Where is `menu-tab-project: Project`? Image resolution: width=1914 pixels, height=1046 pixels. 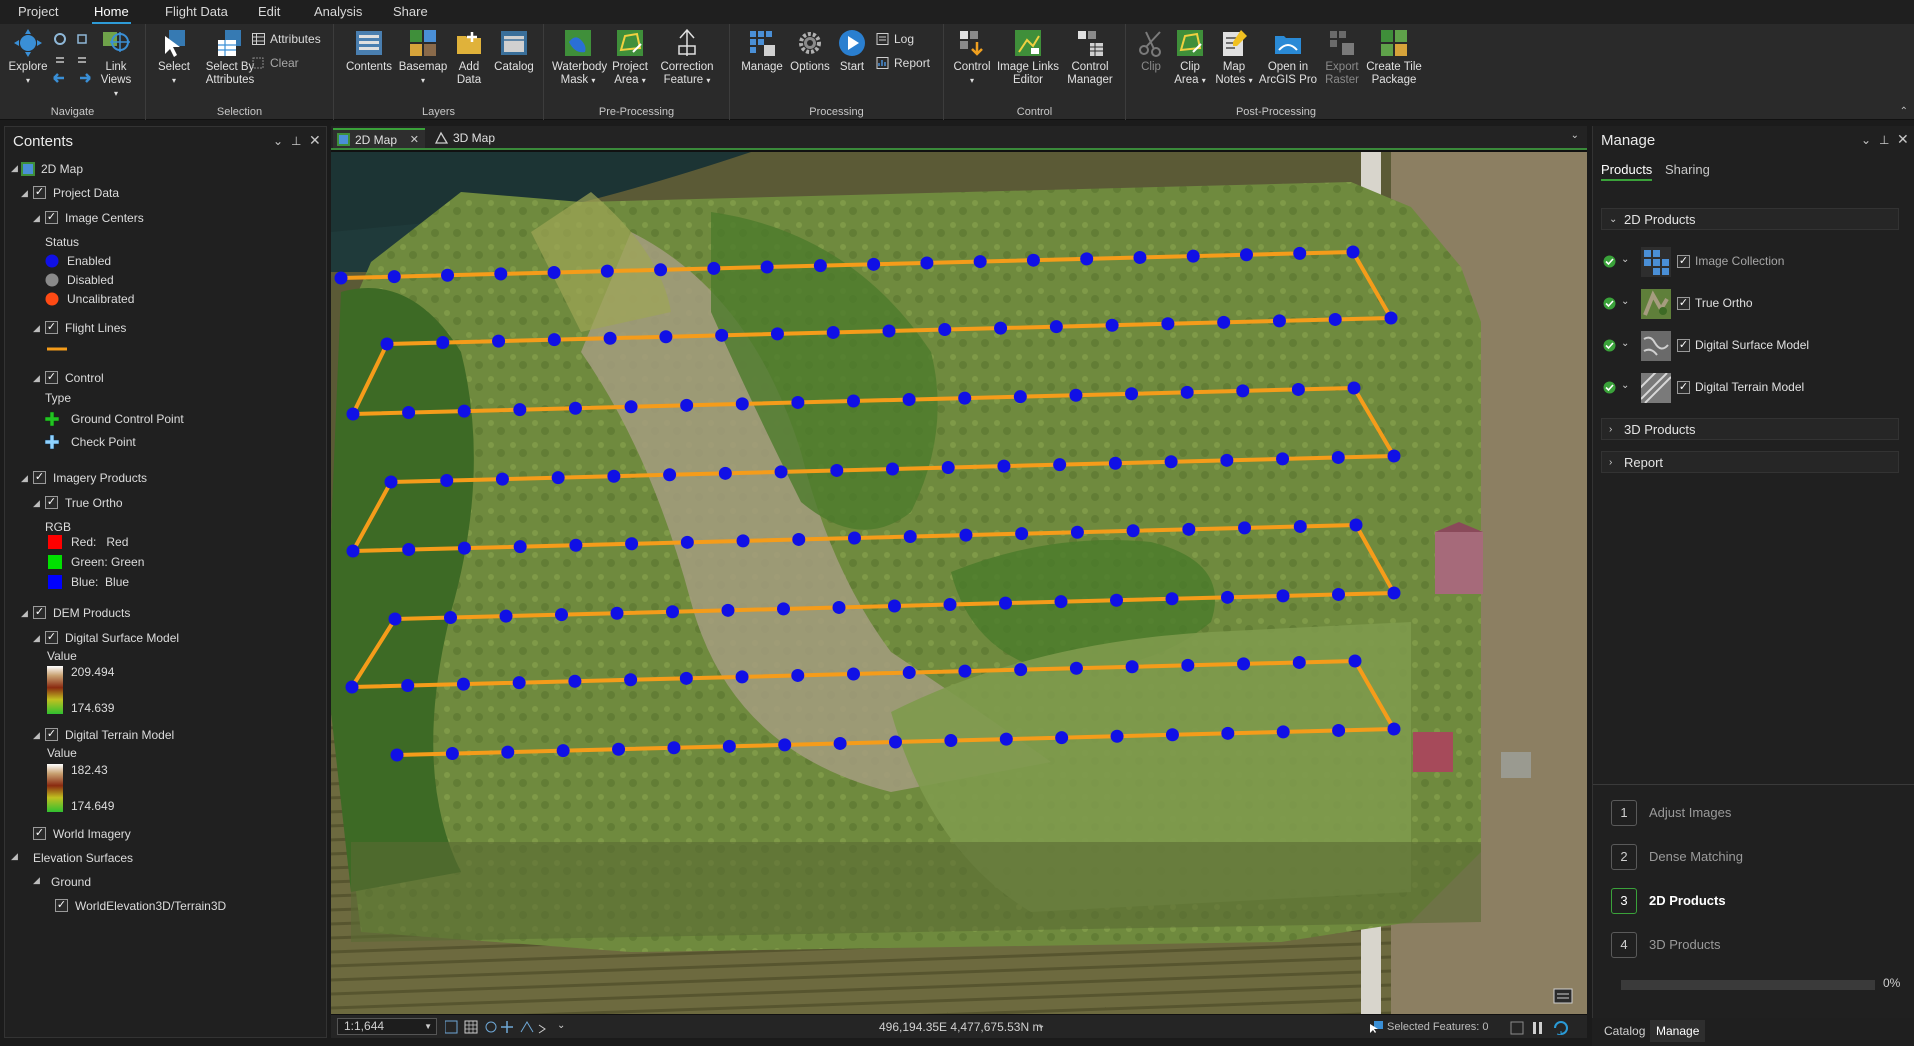 menu-tab-project: Project is located at coordinates (38, 12).